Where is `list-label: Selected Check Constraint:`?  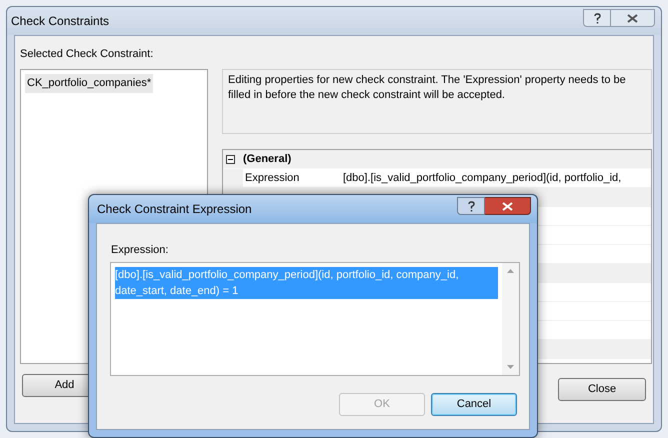 list-label: Selected Check Constraint: is located at coordinates (87, 54).